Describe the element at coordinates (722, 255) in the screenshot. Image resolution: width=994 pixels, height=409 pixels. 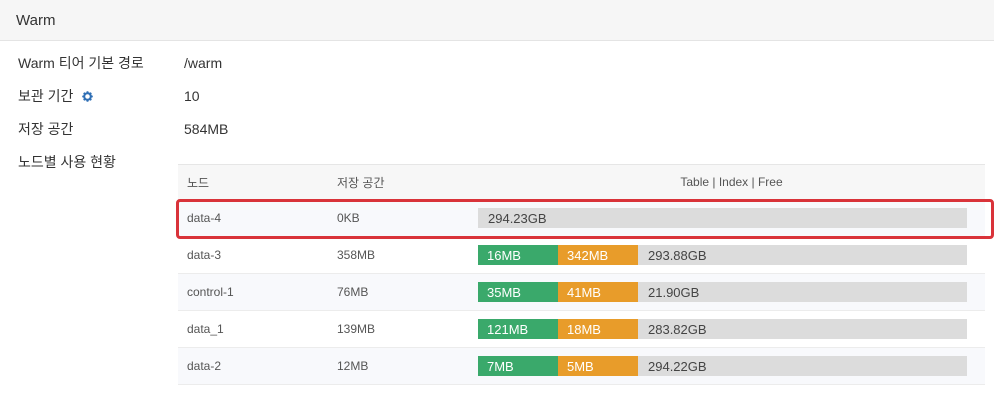
I see `usage-bar: 16MB 342MB 293.88GB` at that location.